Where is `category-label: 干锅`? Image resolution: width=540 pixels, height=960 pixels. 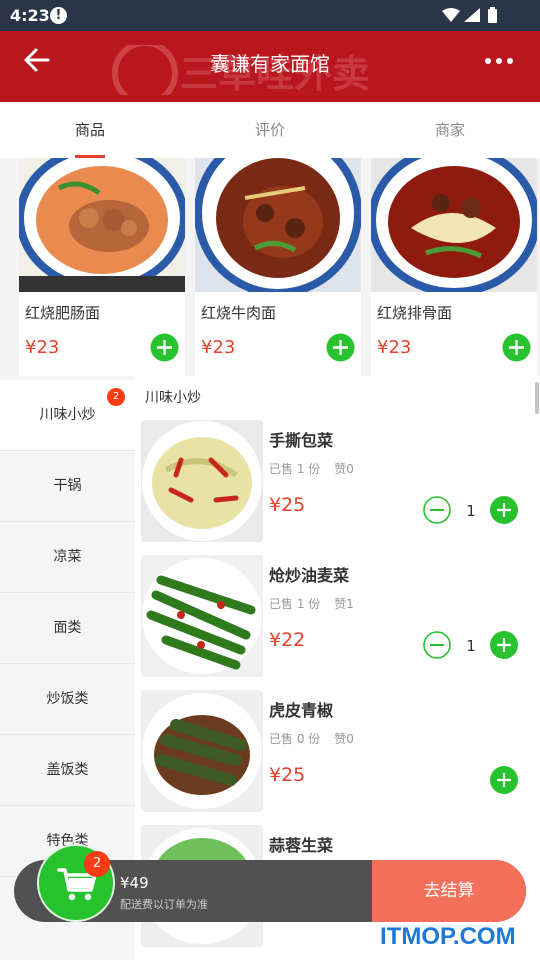 category-label: 干锅 is located at coordinates (67, 486).